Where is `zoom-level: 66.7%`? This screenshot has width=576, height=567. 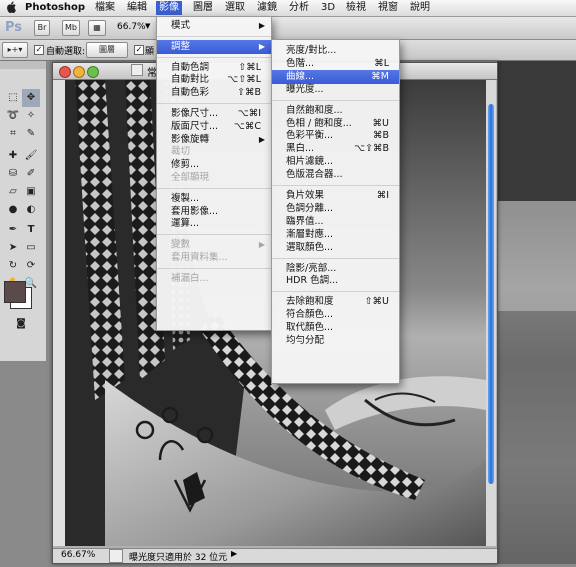
zoom-level: 66.7% is located at coordinates (131, 27).